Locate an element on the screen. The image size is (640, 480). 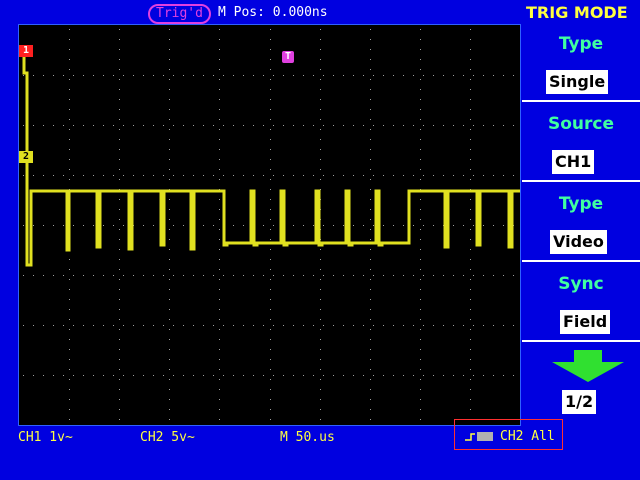
menu-label: Sync is located at coordinates (581, 284).